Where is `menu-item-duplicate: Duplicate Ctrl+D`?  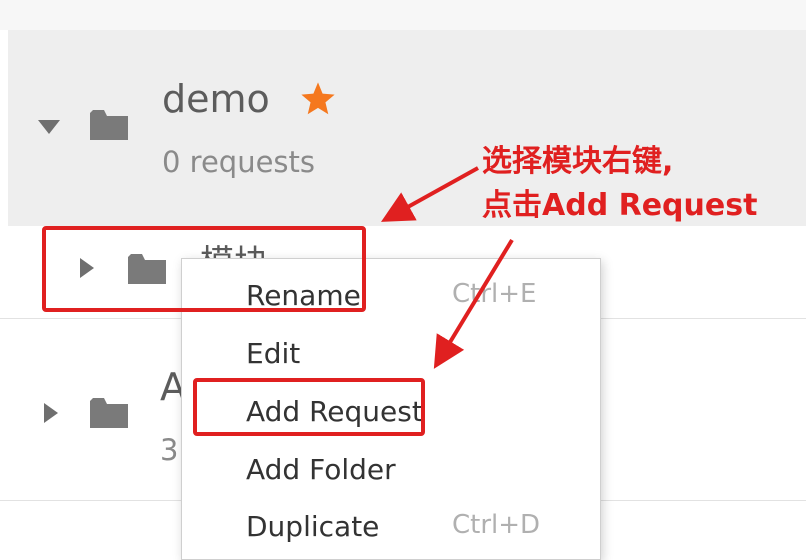 menu-item-duplicate: Duplicate Ctrl+D is located at coordinates (391, 528).